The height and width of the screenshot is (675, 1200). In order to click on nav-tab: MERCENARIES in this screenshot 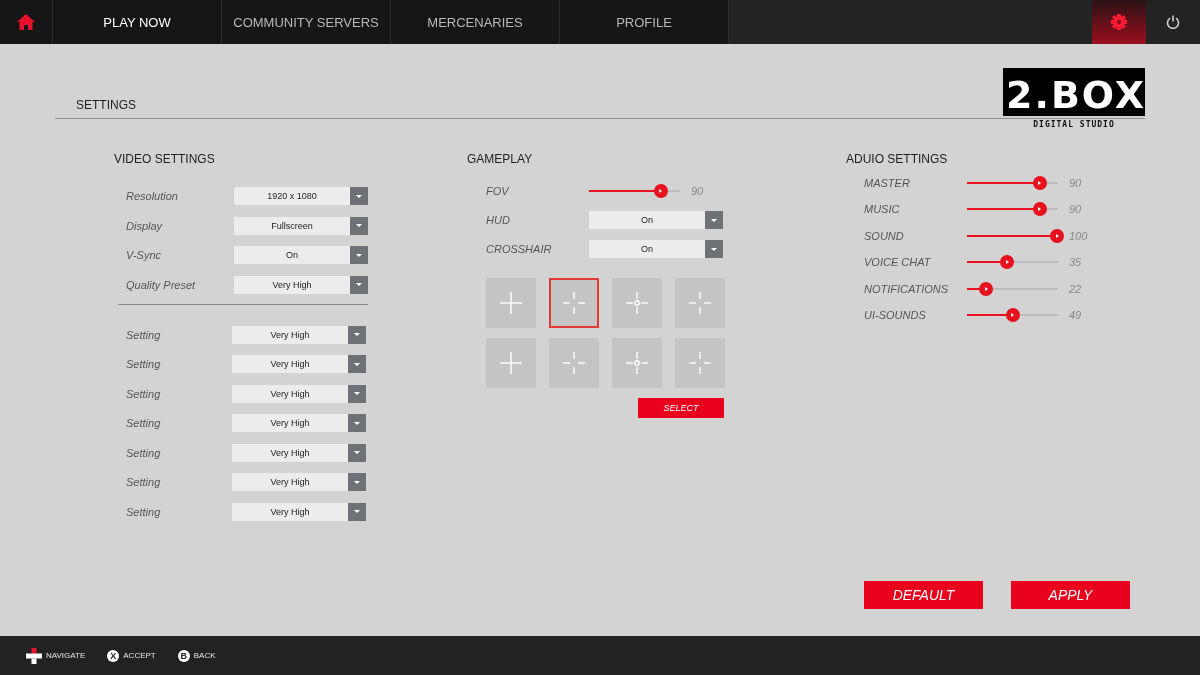, I will do `click(475, 22)`.